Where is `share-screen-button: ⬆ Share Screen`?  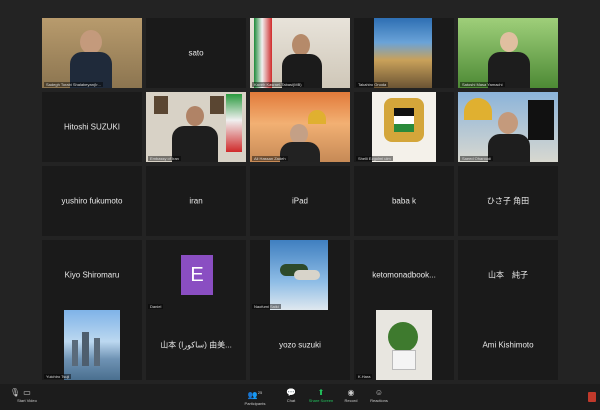 share-screen-button: ⬆ Share Screen is located at coordinates (321, 395).